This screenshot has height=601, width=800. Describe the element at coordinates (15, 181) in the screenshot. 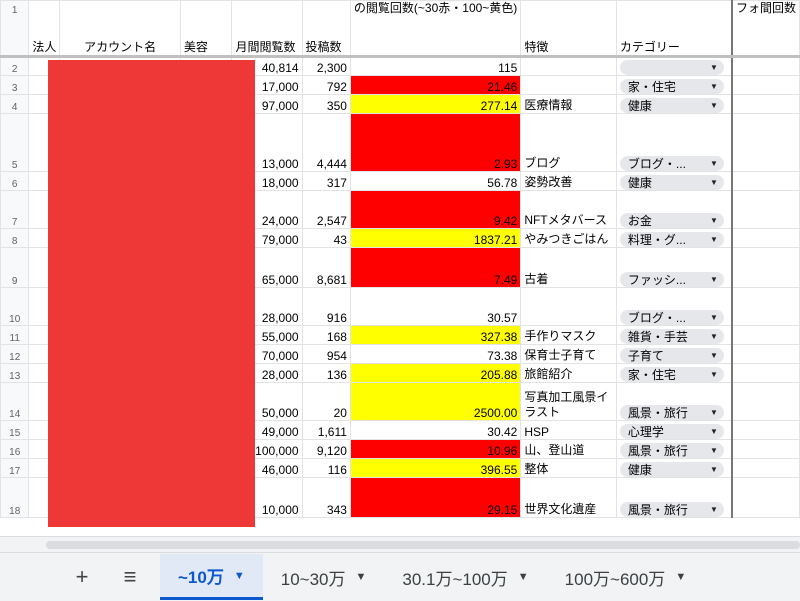

I see `row-header: 6` at that location.